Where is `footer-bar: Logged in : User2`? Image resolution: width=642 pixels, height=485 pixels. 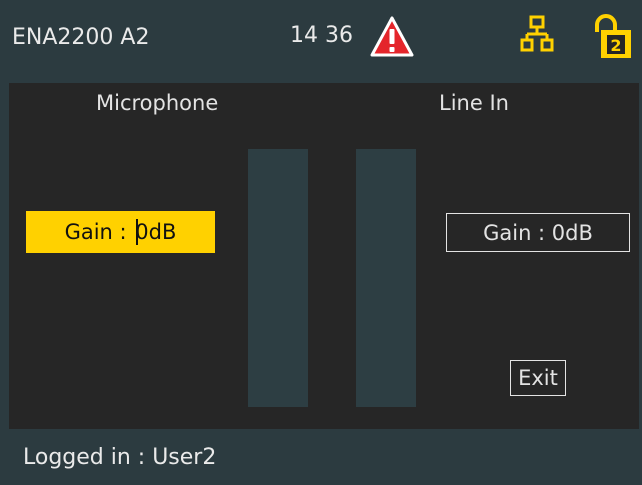
footer-bar: Logged in : User2 is located at coordinates (324, 457).